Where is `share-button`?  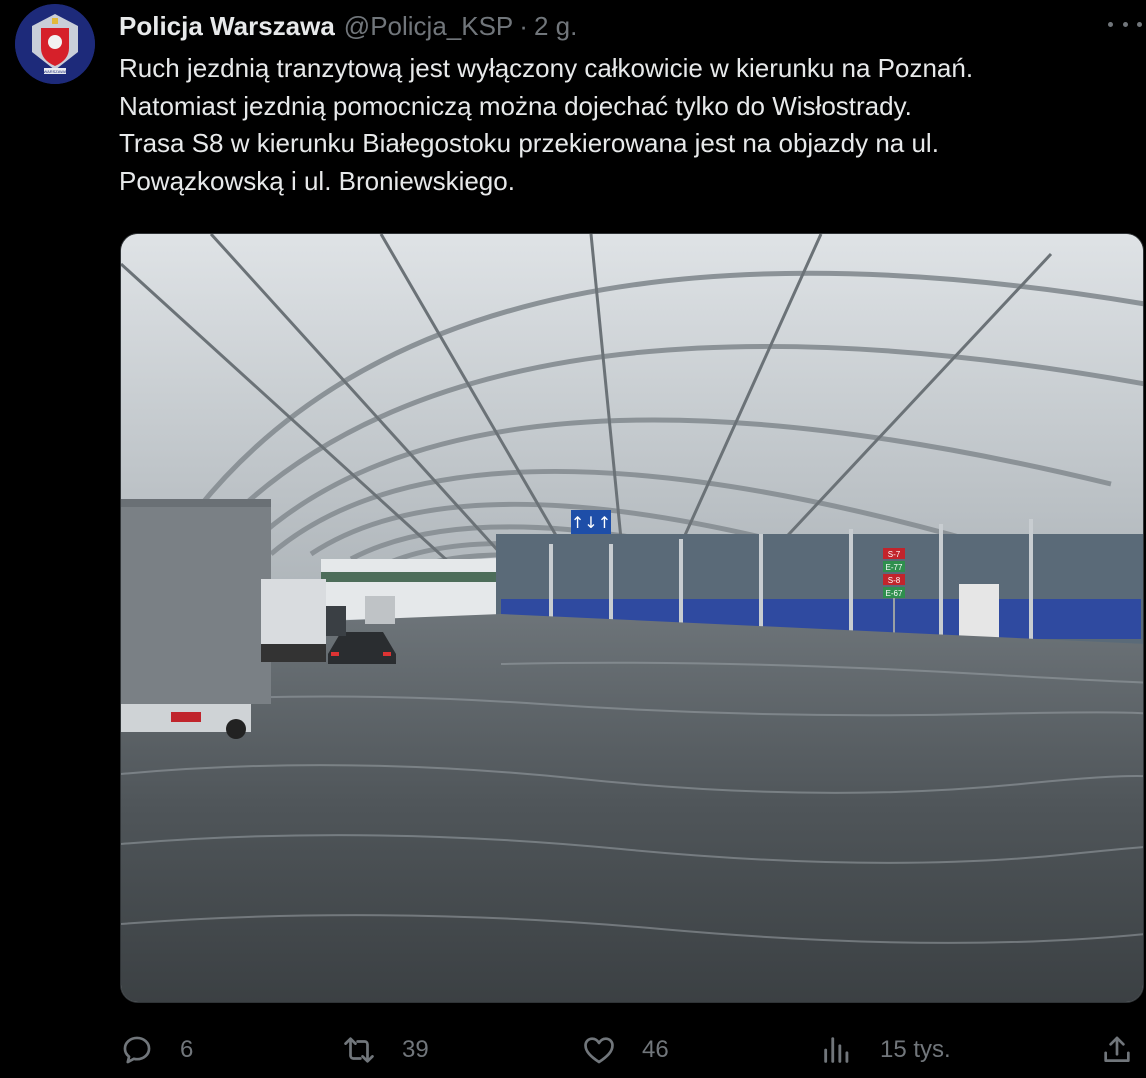 share-button is located at coordinates (1117, 1050).